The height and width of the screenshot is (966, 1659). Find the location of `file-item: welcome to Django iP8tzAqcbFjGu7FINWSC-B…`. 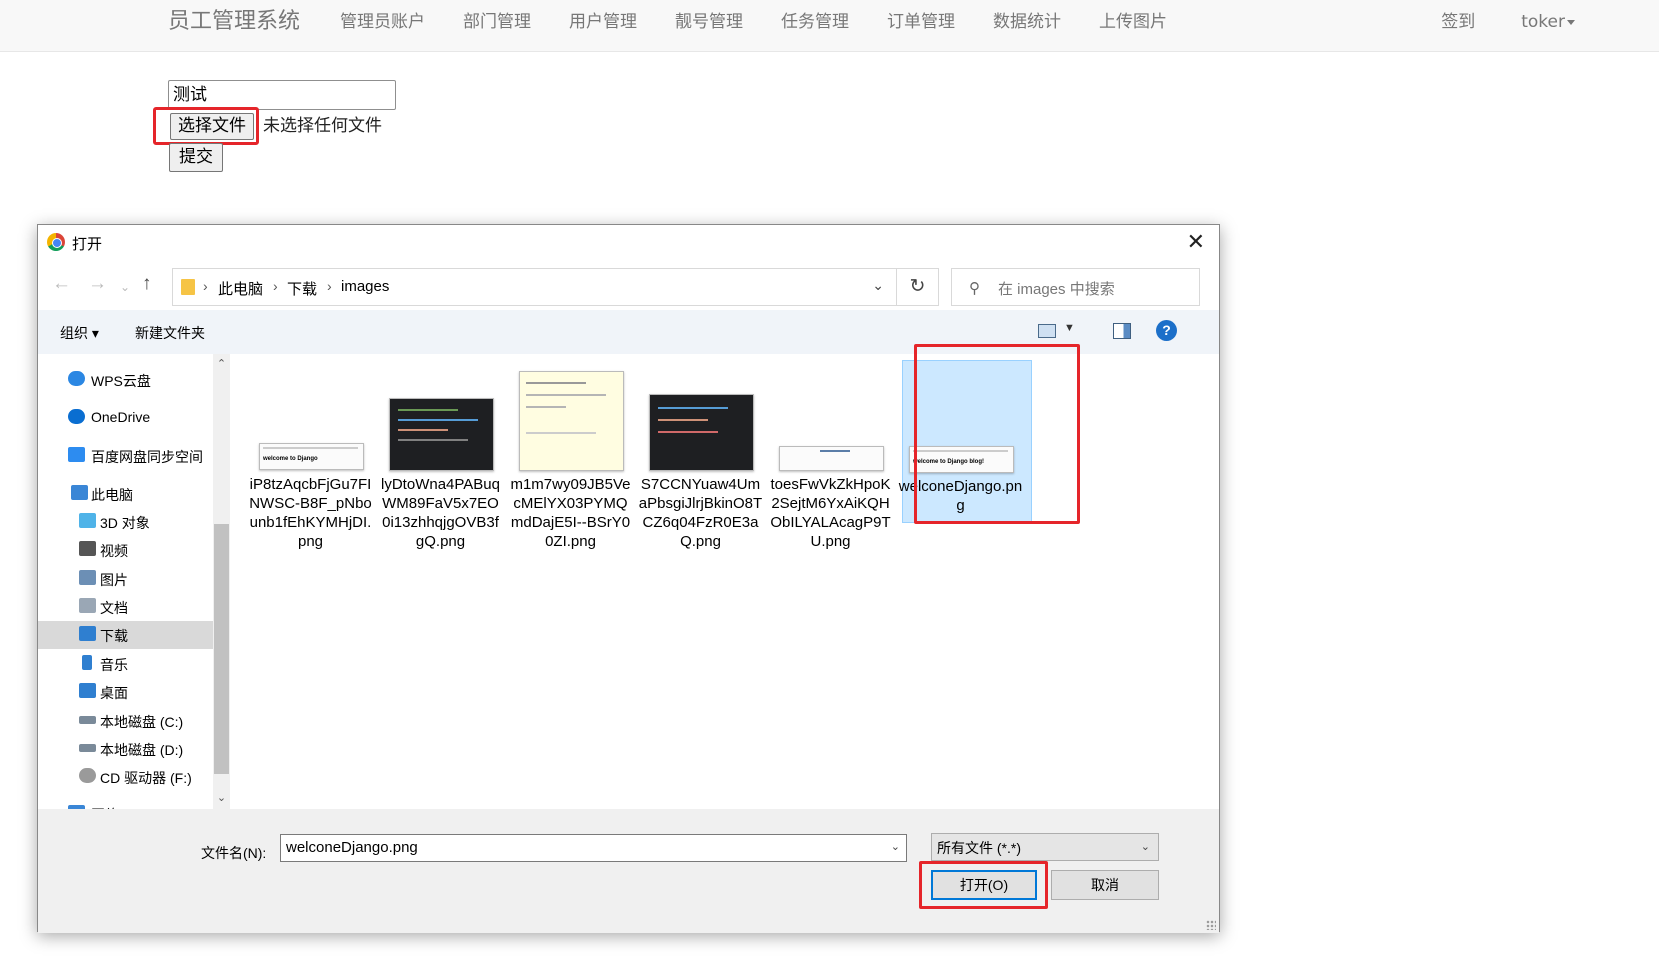

file-item: welcome to Django iP8tzAqcbFjGu7FINWSC-B… is located at coordinates (308, 454).